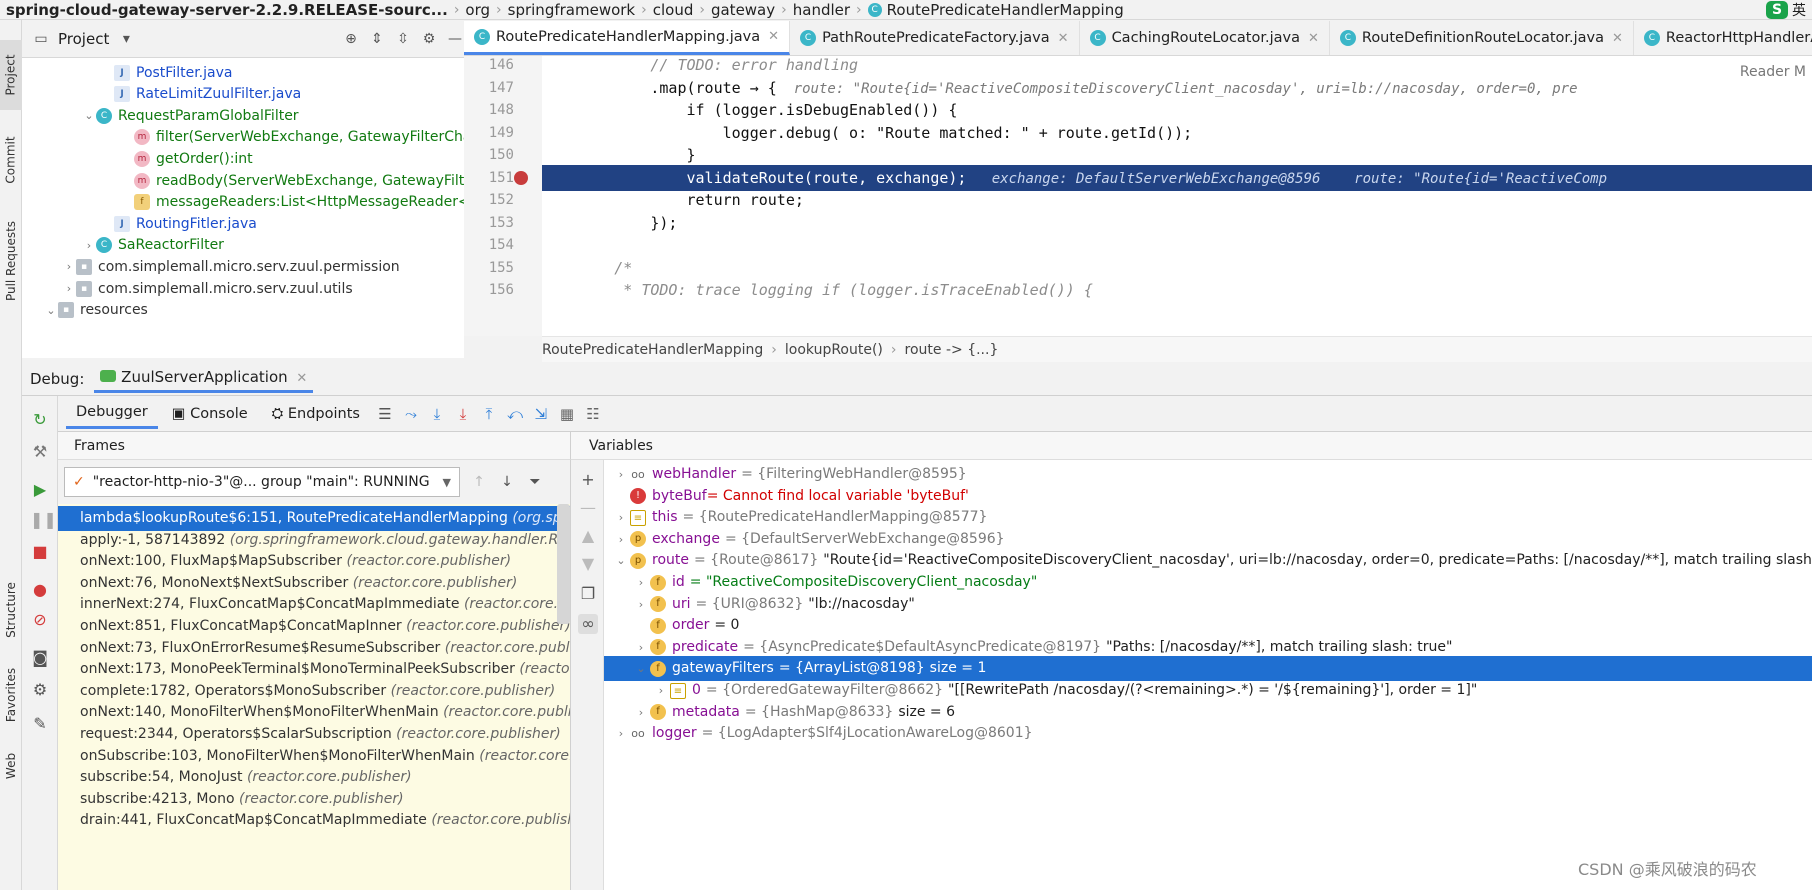 This screenshot has width=1812, height=890. Describe the element at coordinates (40, 724) in the screenshot. I see `pin-icon: ✎` at that location.